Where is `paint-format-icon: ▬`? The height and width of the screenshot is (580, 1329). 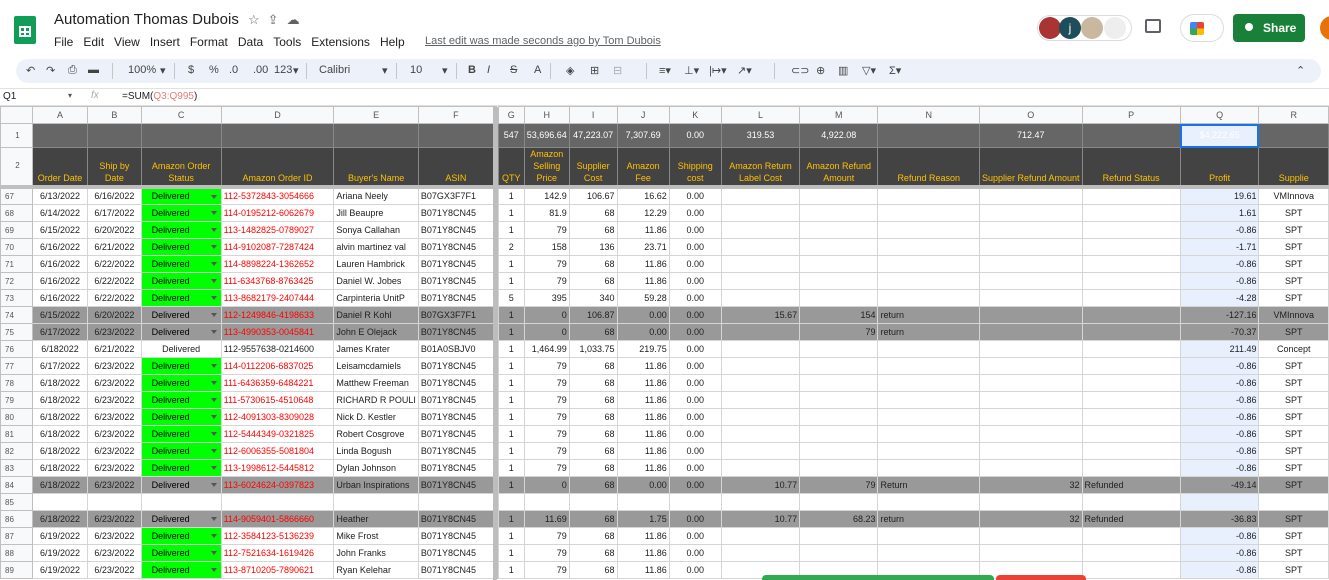 paint-format-icon: ▬ is located at coordinates (93, 70).